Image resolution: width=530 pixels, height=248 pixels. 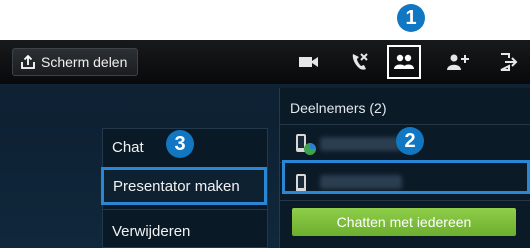 I want to click on participant-name-blurred, so click(x=361, y=144).